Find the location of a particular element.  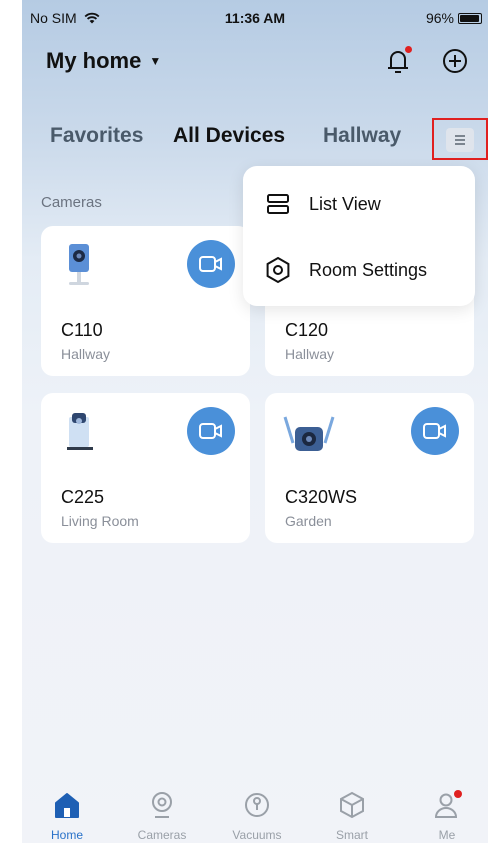

settings-hexagon-icon is located at coordinates (278, 270).